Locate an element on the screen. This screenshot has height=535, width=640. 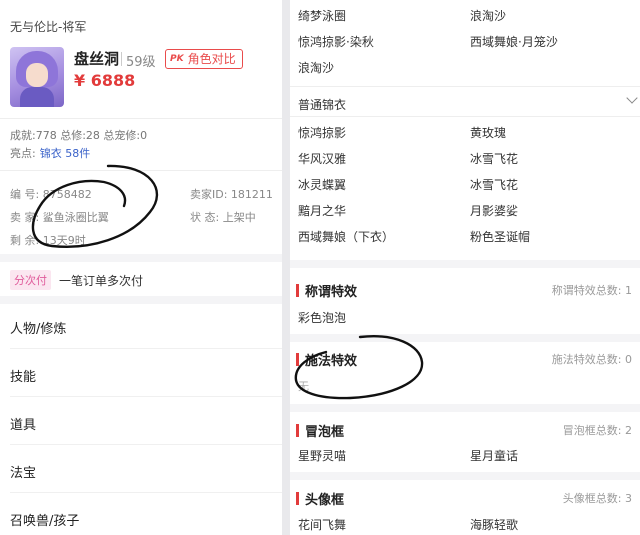
menu-item-items: 道具 is located at coordinates (23, 423).